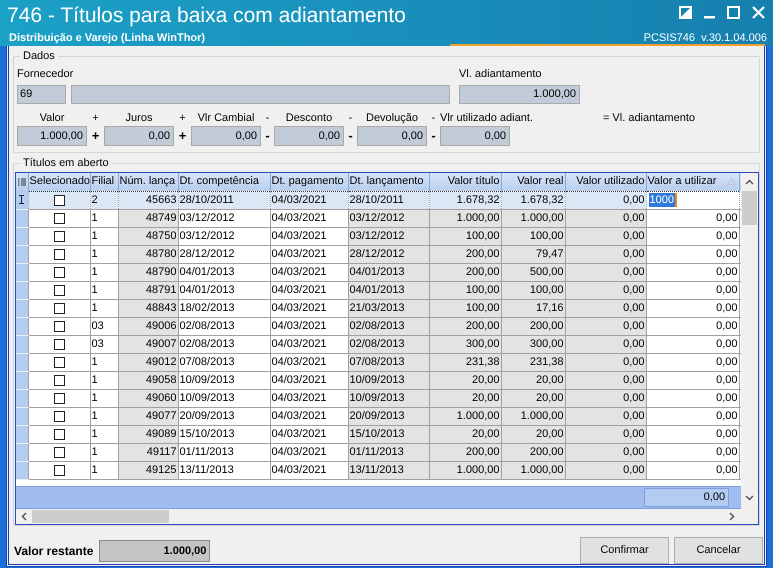 The image size is (773, 568). What do you see at coordinates (718, 550) in the screenshot?
I see `dialog-button: Cancelar` at bounding box center [718, 550].